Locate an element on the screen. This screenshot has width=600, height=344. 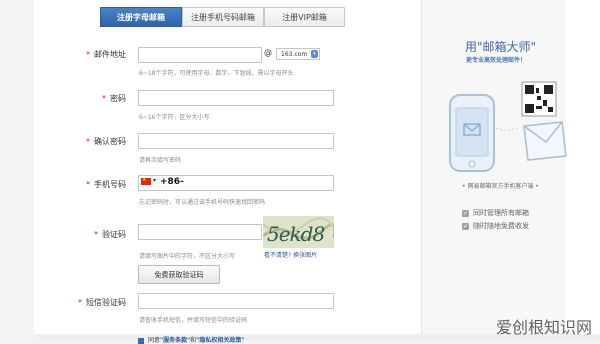
sms-code-input is located at coordinates (236, 301).